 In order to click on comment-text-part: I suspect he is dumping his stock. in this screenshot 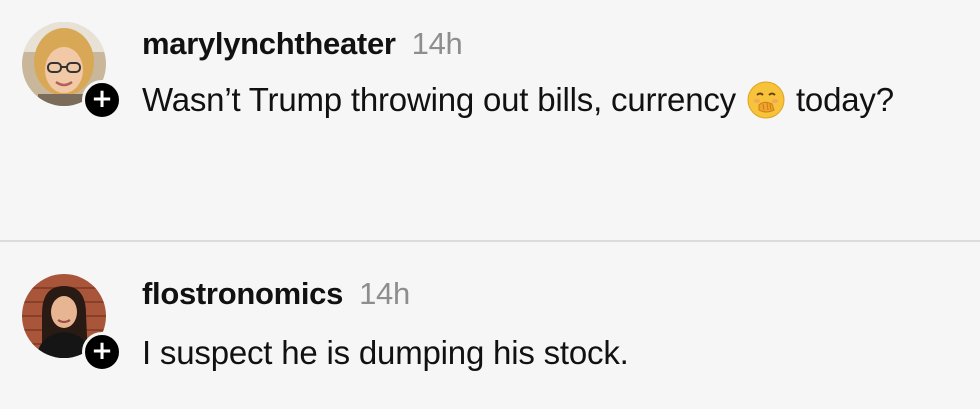, I will do `click(385, 352)`.